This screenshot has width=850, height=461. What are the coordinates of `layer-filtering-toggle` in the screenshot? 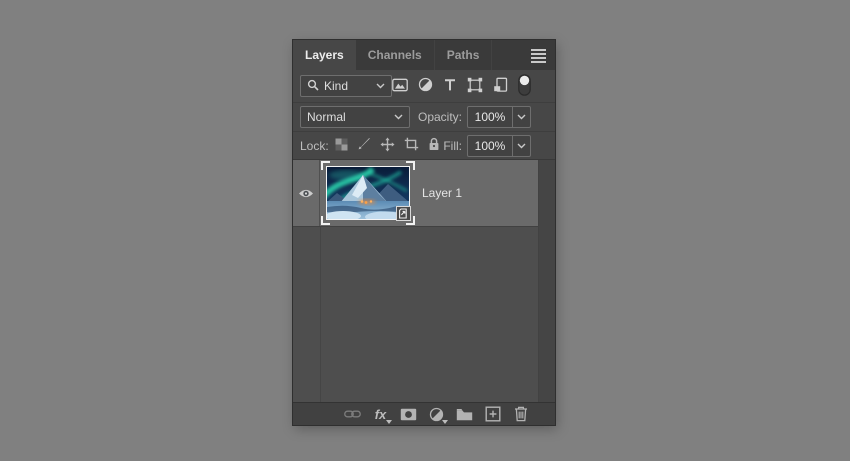 It's located at (524, 86).